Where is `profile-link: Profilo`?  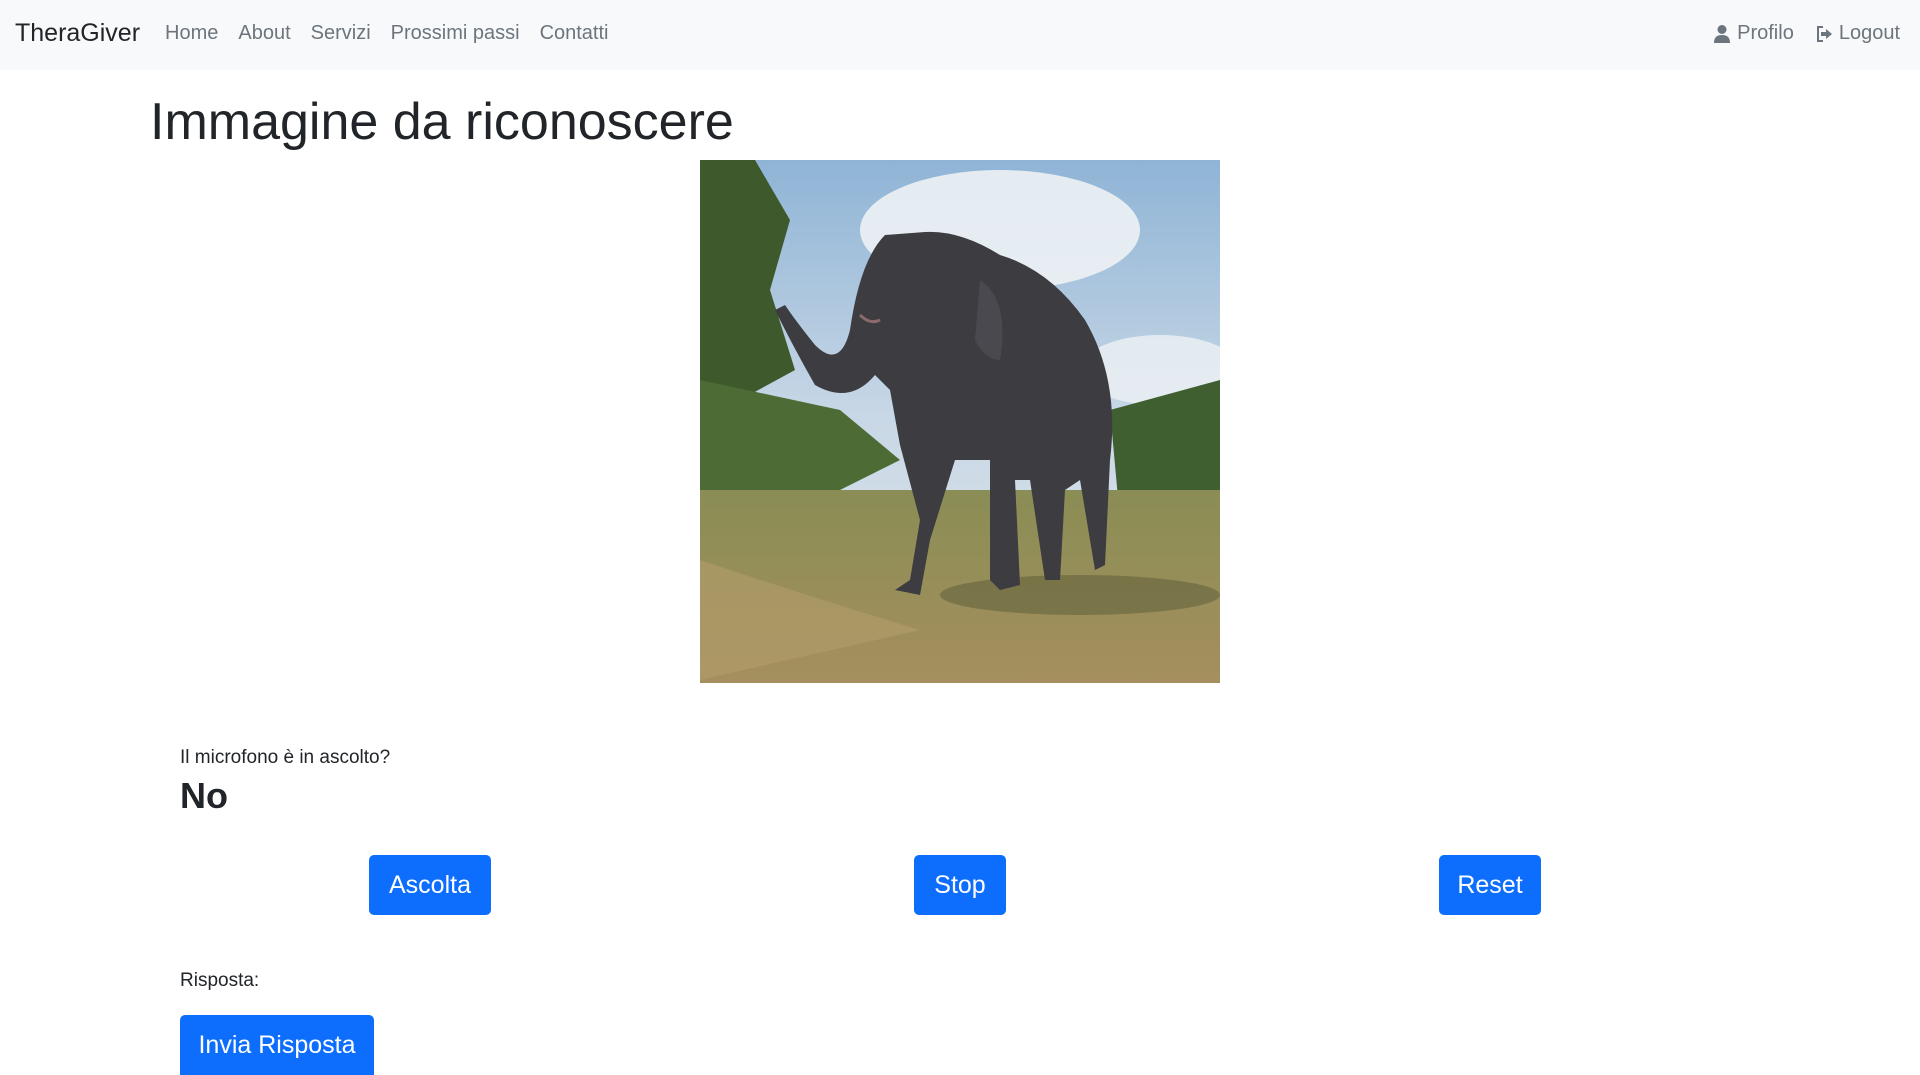
profile-link: Profilo is located at coordinates (1753, 33).